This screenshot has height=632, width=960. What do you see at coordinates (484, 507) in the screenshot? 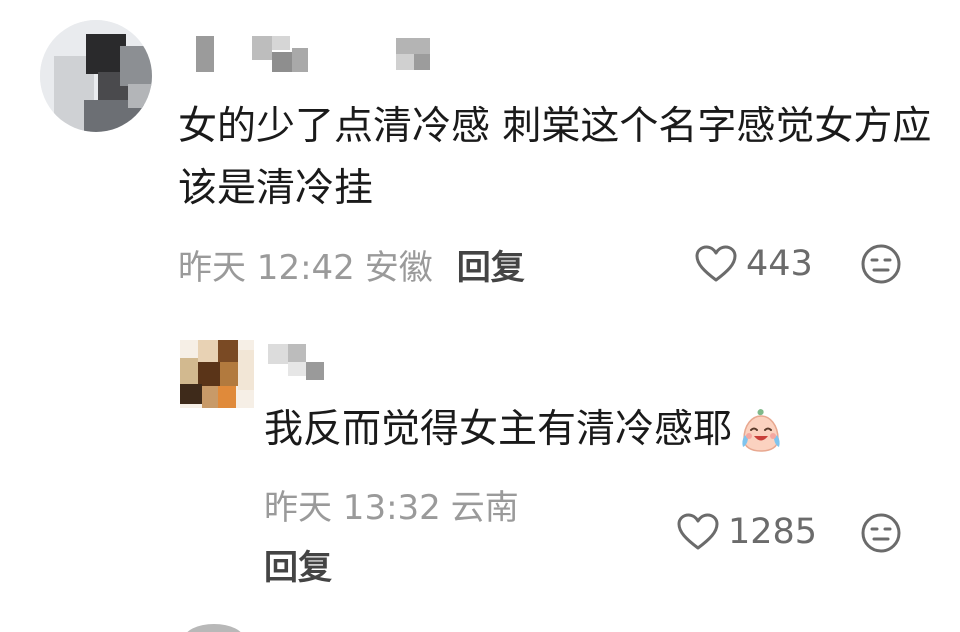
I see `reply-location: 云南` at bounding box center [484, 507].